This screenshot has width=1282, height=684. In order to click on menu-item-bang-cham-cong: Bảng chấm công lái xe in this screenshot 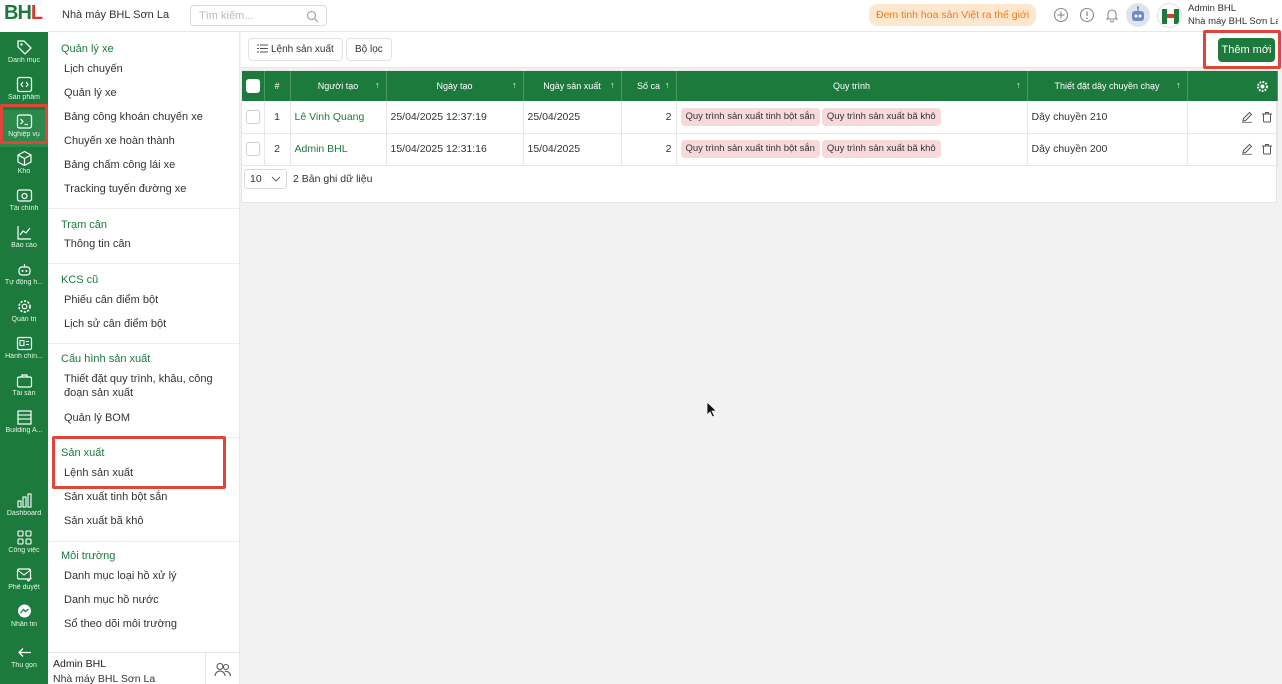, I will do `click(149, 165)`.